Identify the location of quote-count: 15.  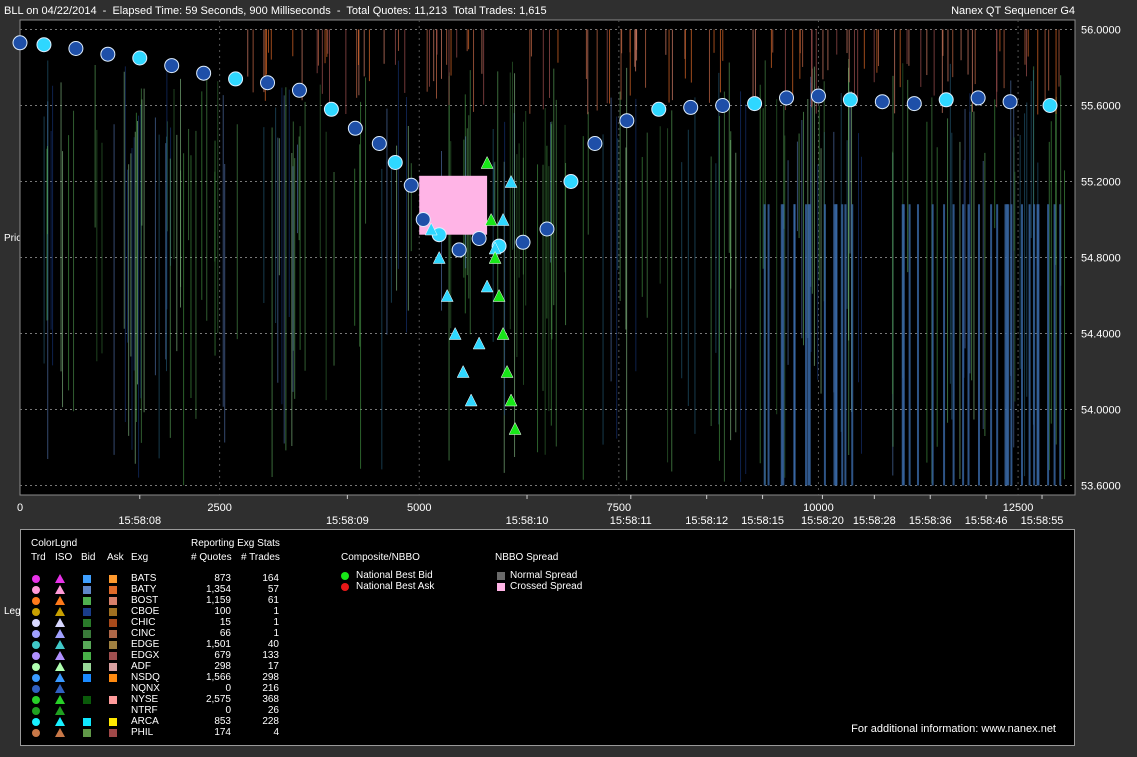
(225, 622).